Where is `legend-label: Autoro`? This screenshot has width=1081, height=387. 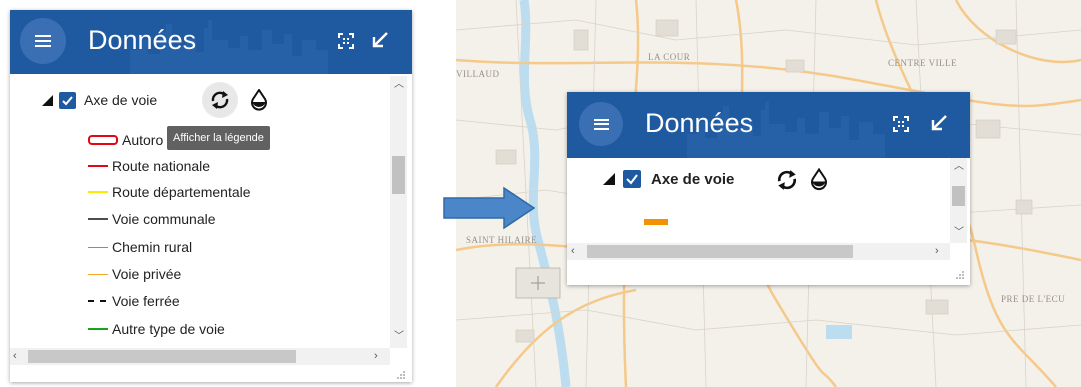 legend-label: Autoro is located at coordinates (143, 140).